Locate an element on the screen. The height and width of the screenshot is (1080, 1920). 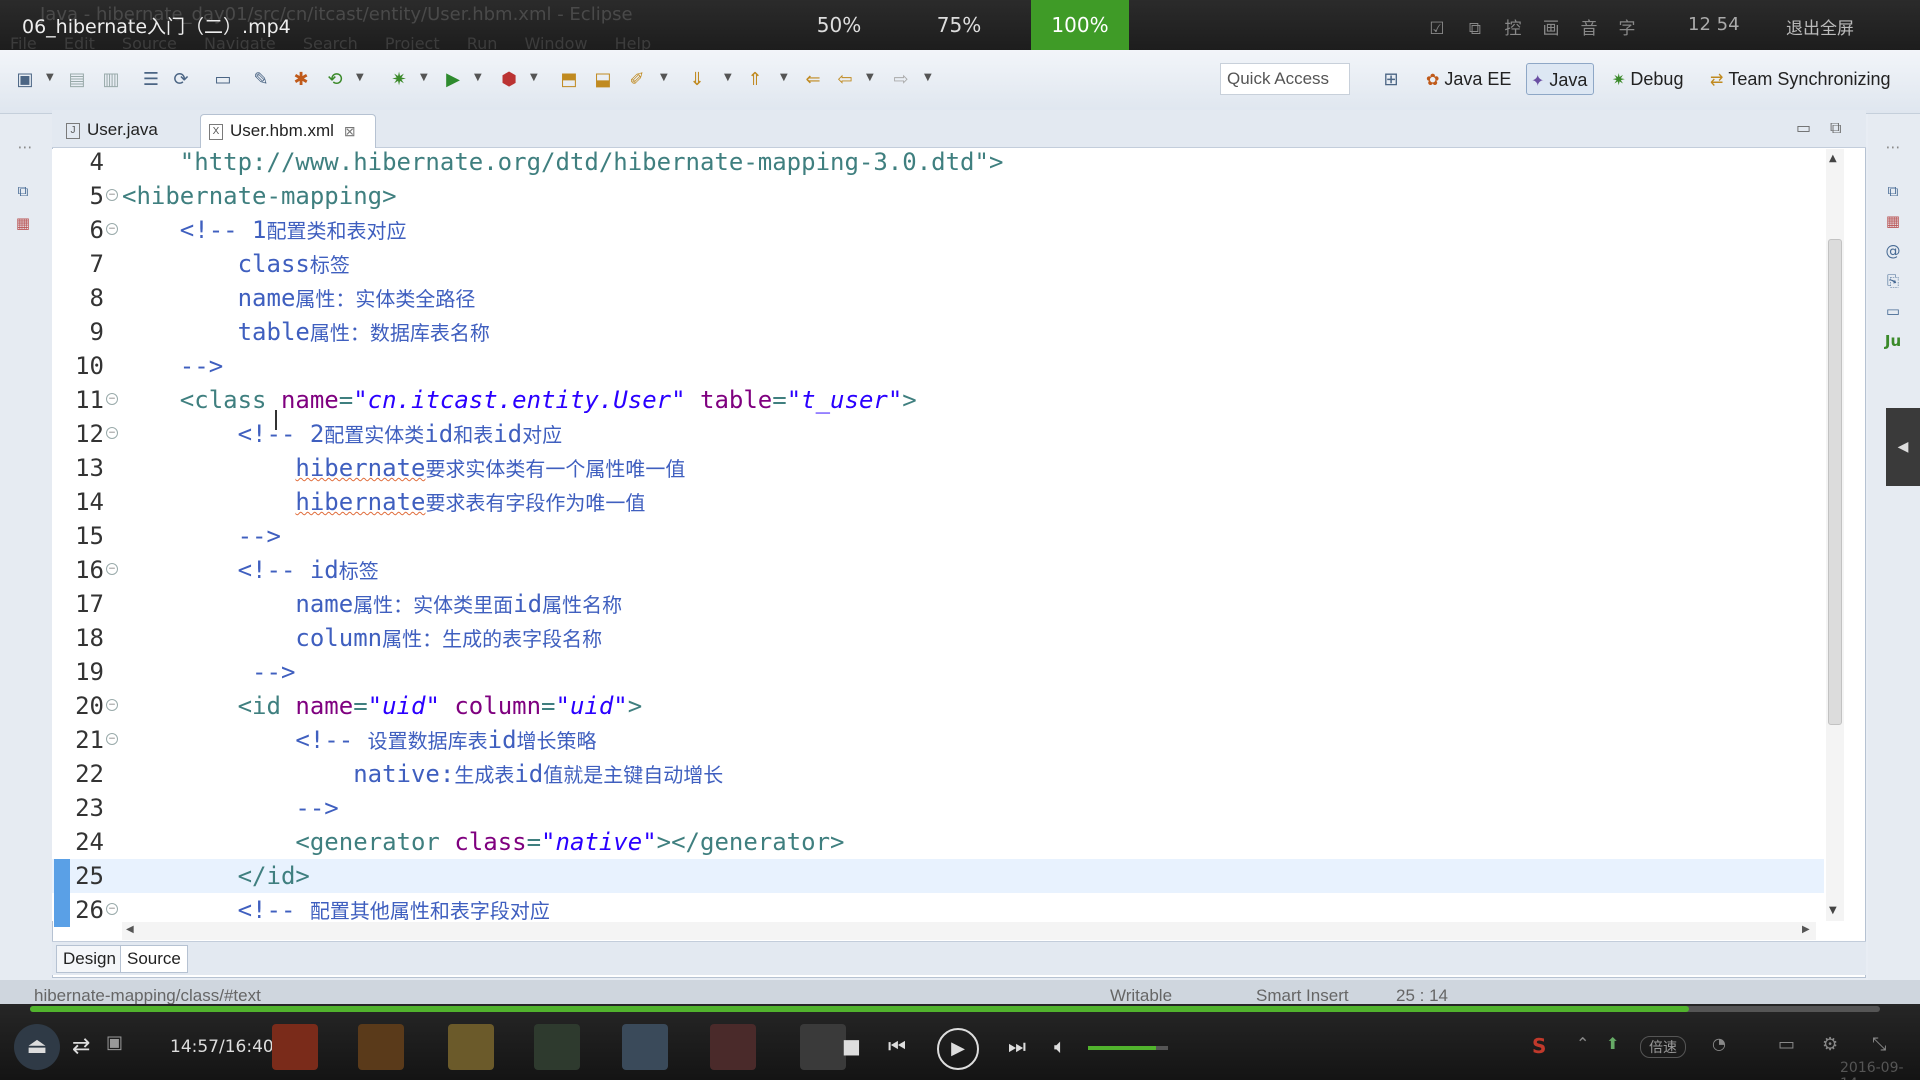
collapse-side-panel-button: ◀ is located at coordinates (1903, 447).